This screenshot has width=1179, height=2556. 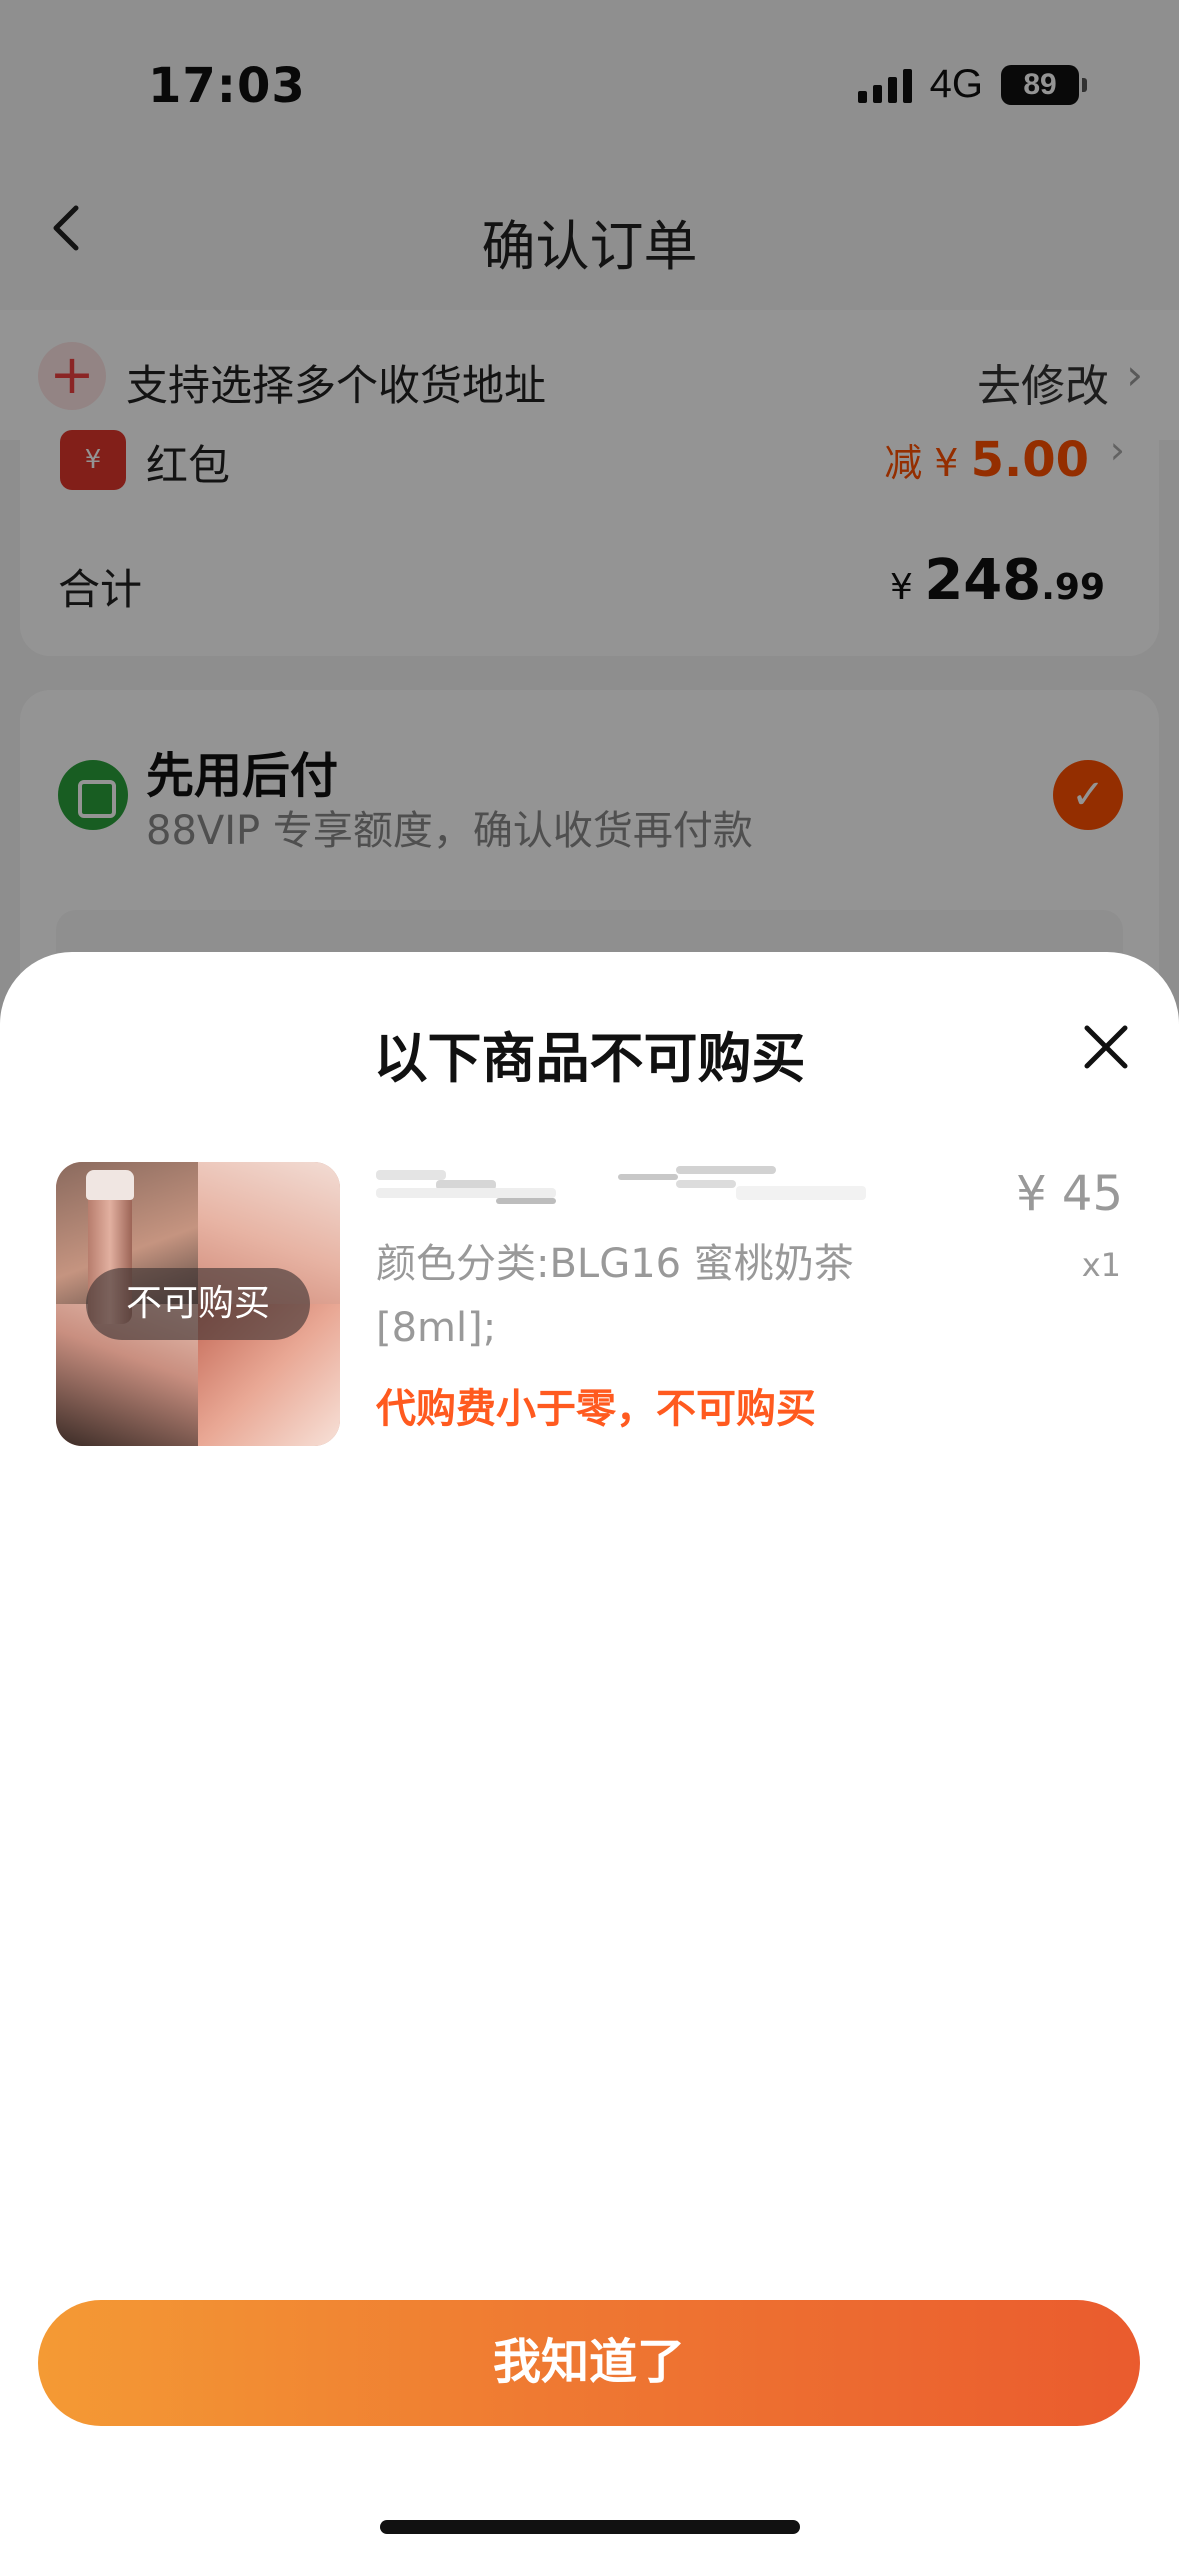 I want to click on product-price: ¥ 45, so click(x=1069, y=1194).